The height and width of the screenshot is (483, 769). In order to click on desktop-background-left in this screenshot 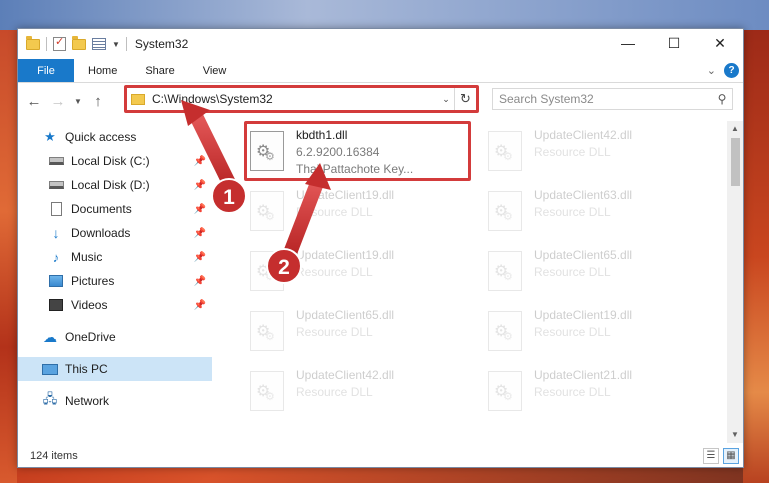, I will do `click(8, 256)`.